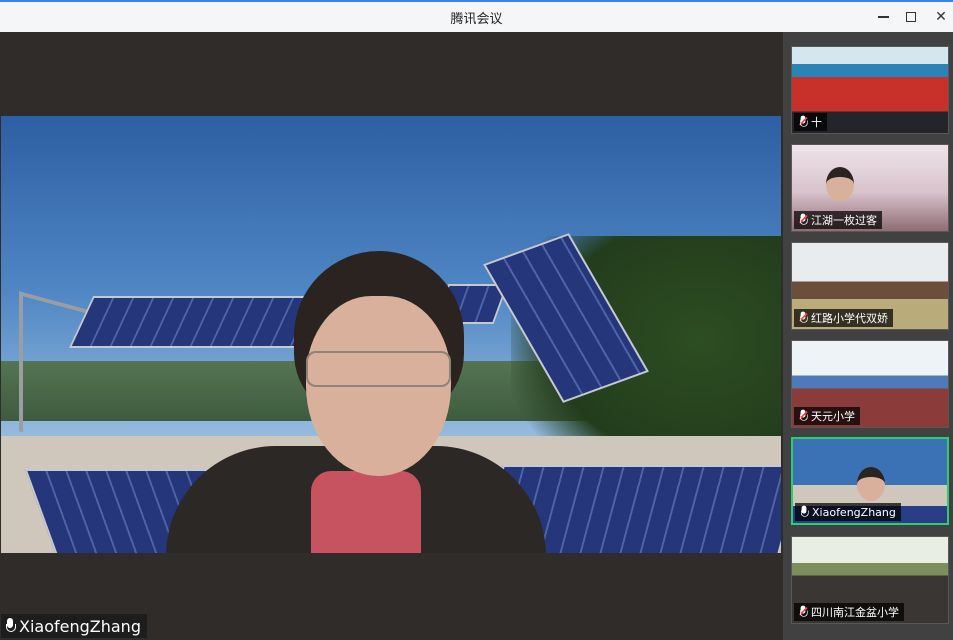  What do you see at coordinates (844, 220) in the screenshot?
I see `participant-name: 江湖一枚过客` at bounding box center [844, 220].